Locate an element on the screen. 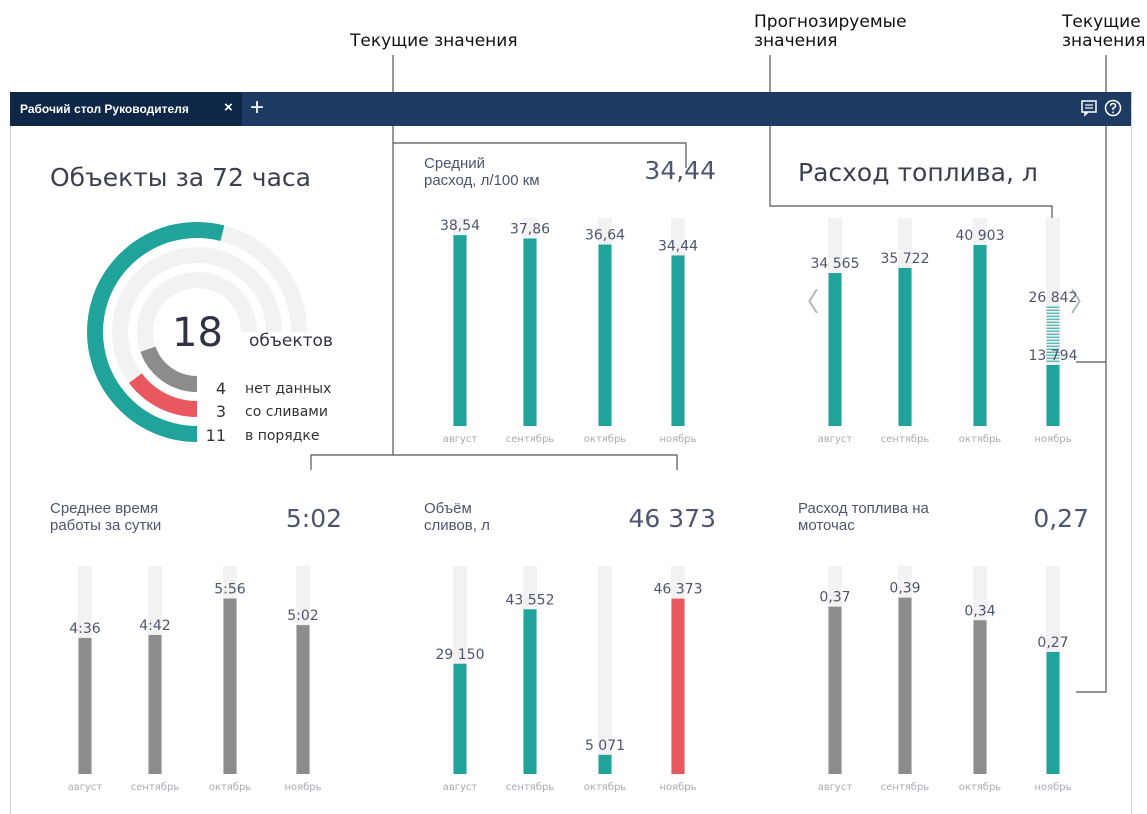  add-tab-icon: + is located at coordinates (257, 108).